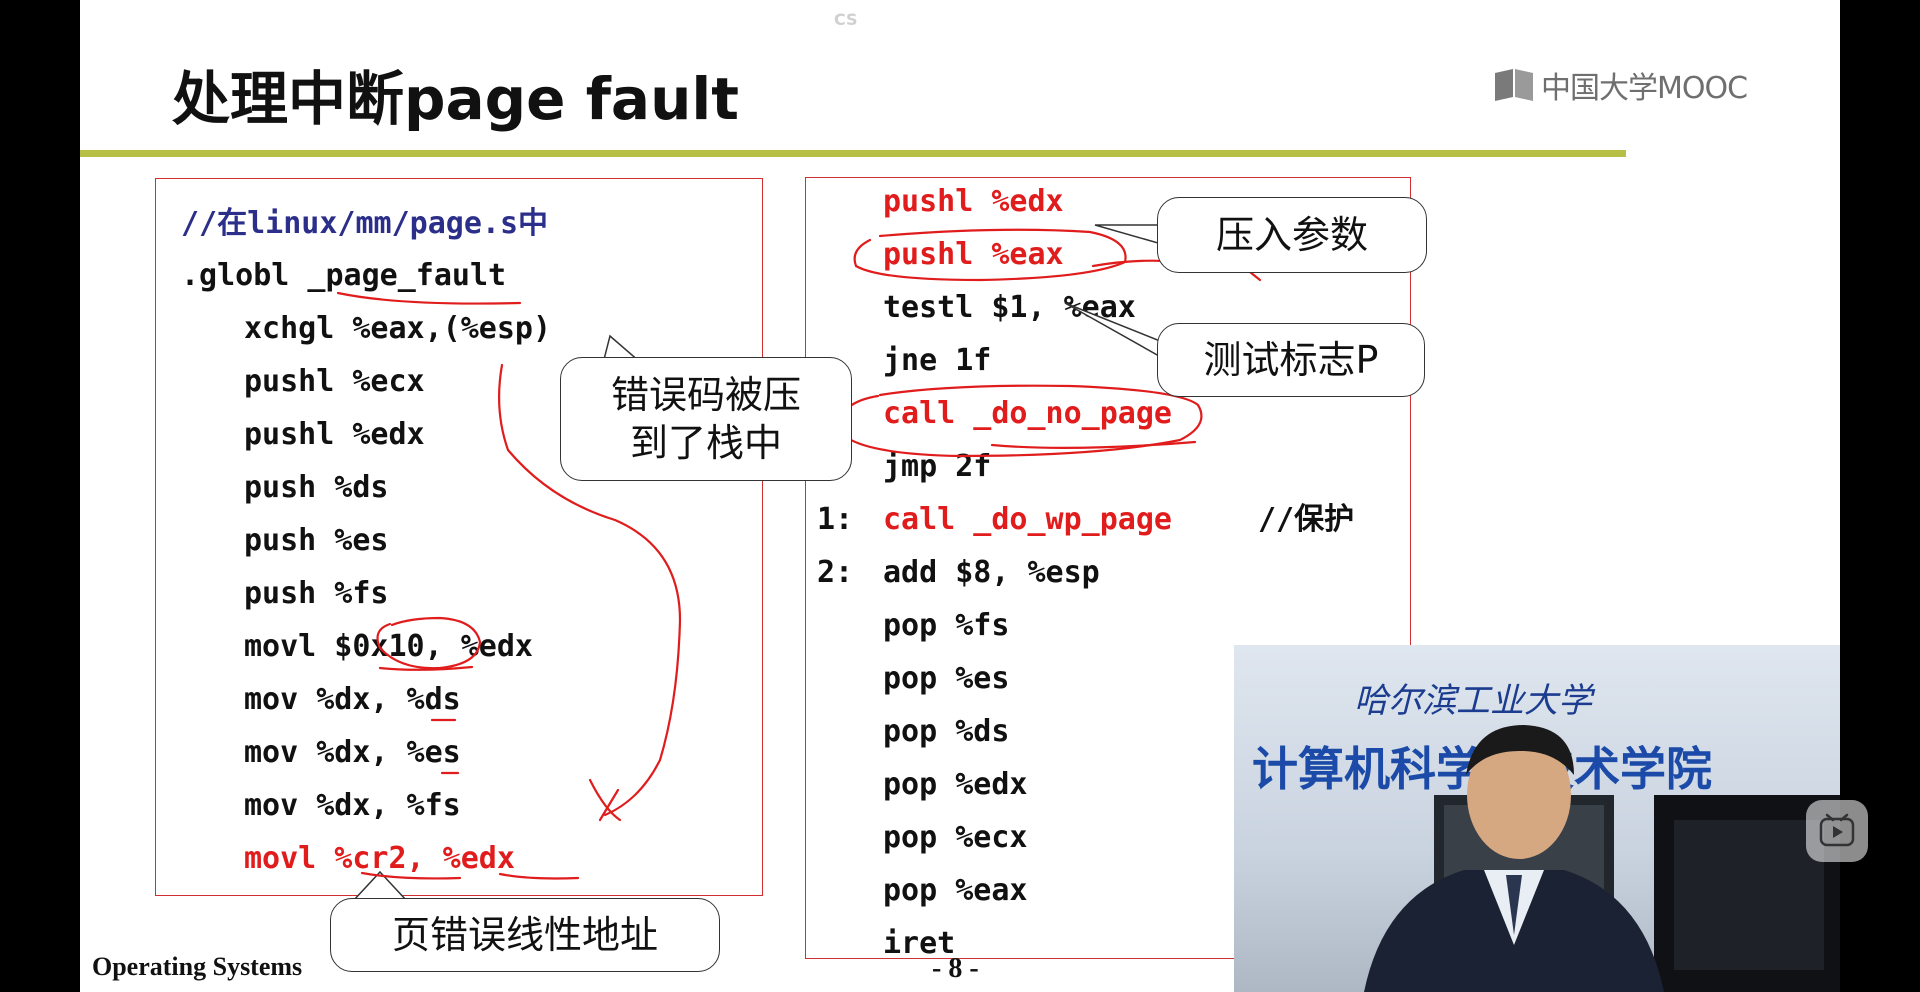 This screenshot has width=1920, height=992. I want to click on logo-text: 中国大学MOOC, so click(1644, 88).